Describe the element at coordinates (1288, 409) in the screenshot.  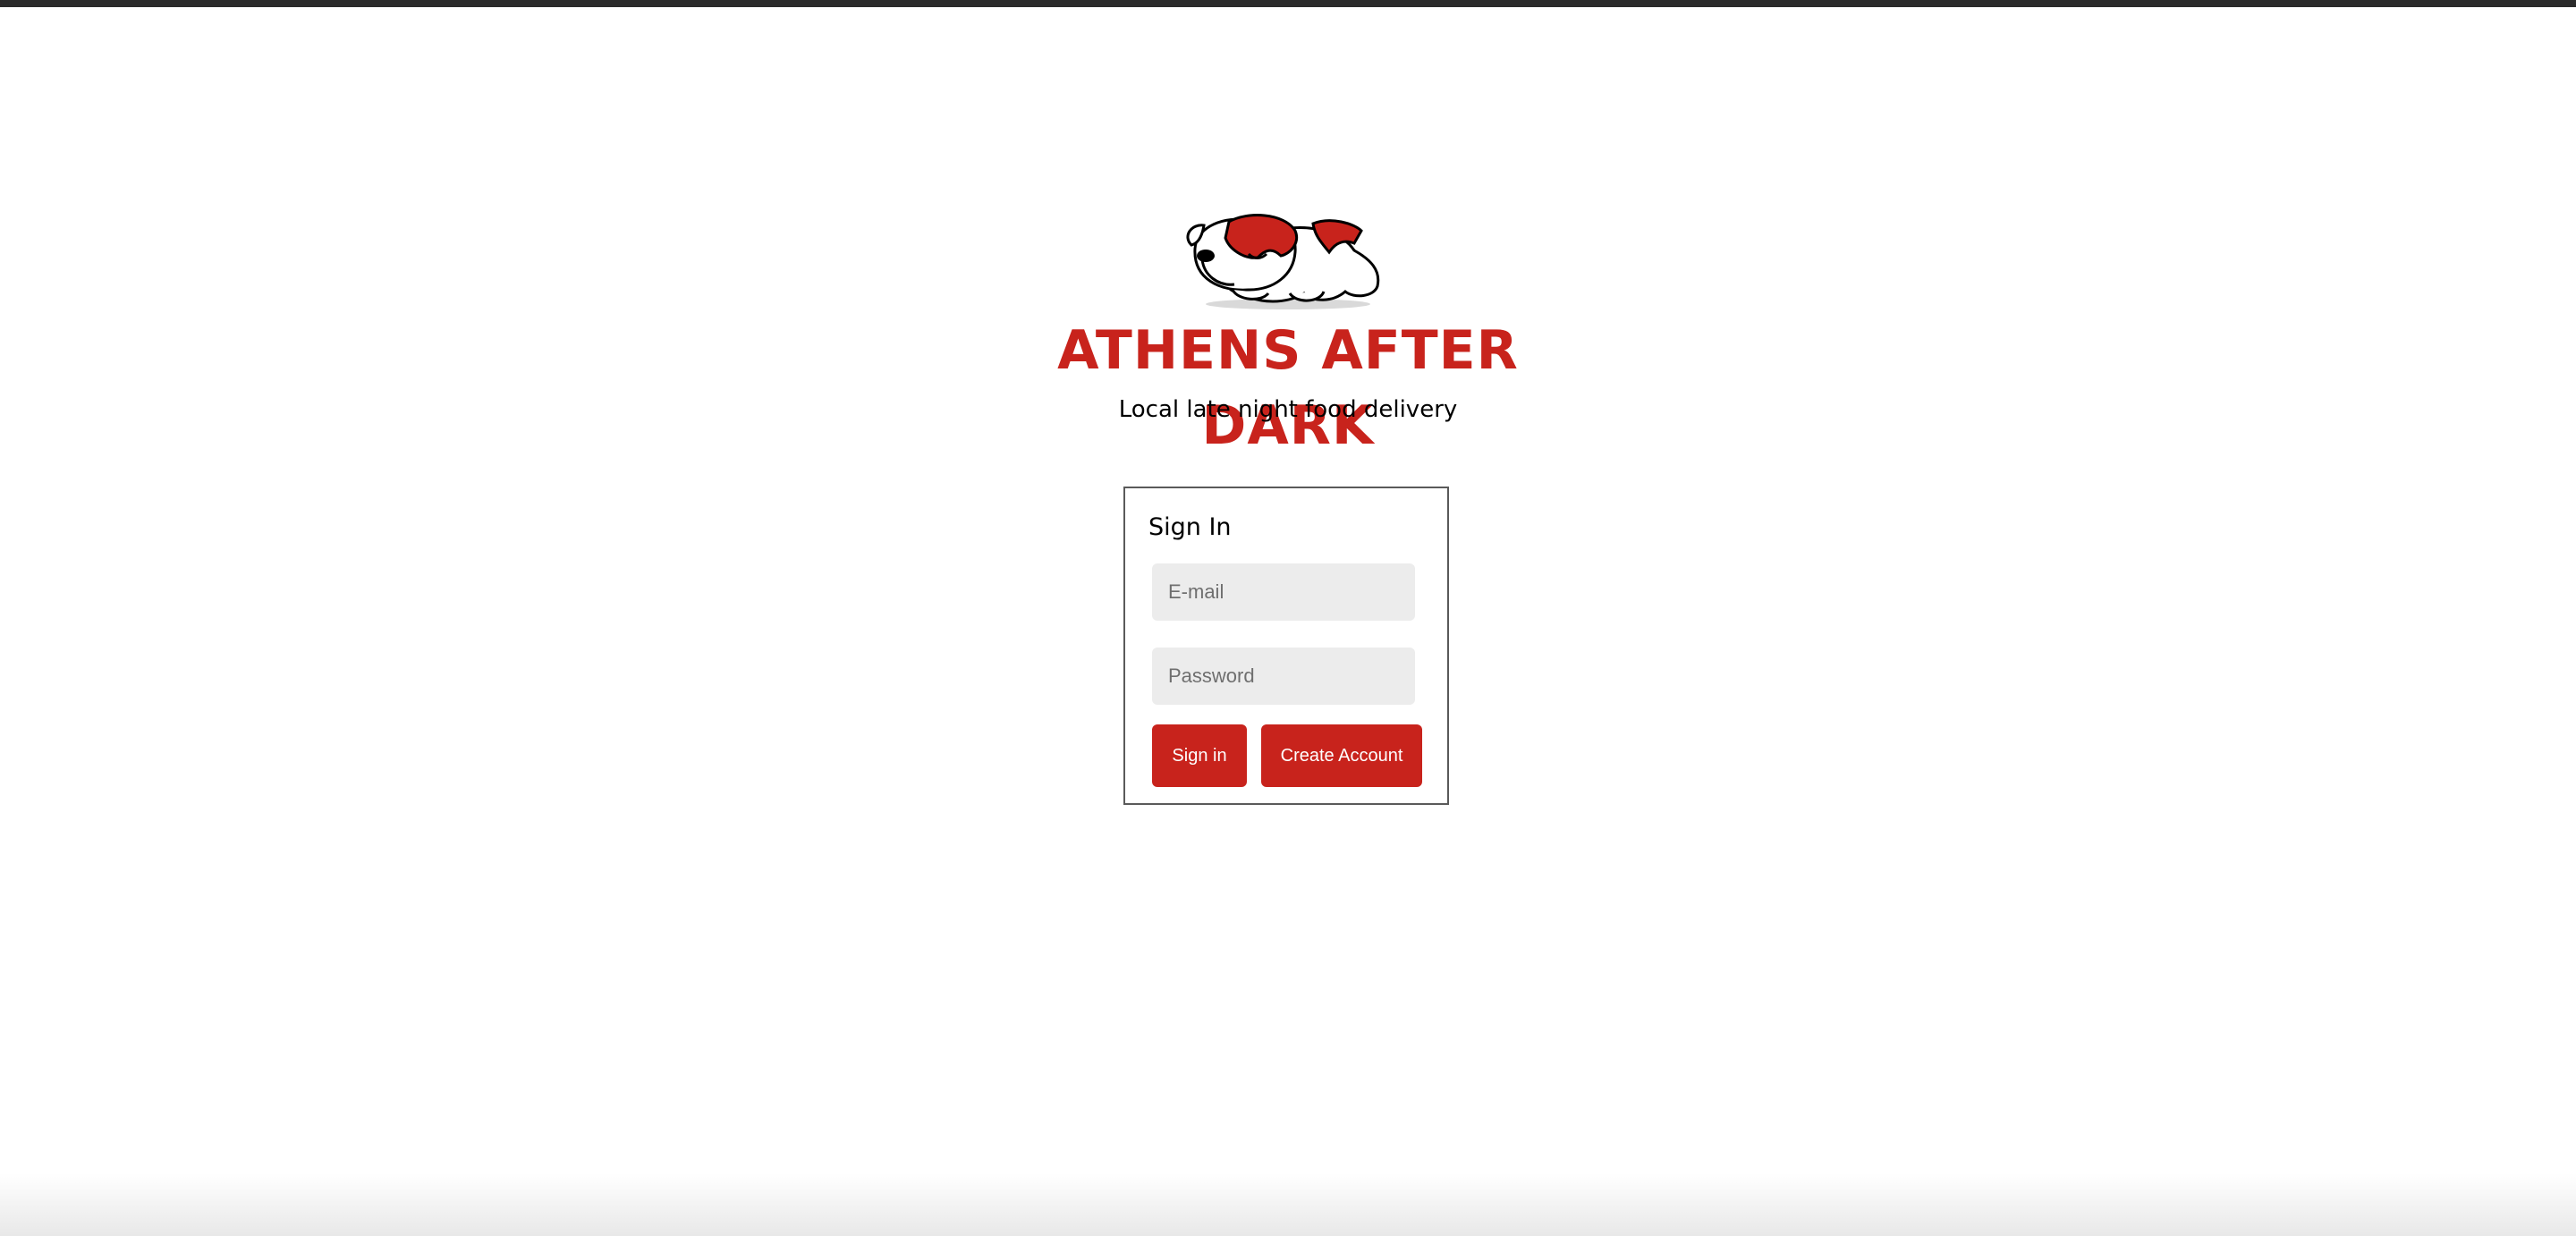
I see `brand-tagline: Local late night food delivery` at that location.